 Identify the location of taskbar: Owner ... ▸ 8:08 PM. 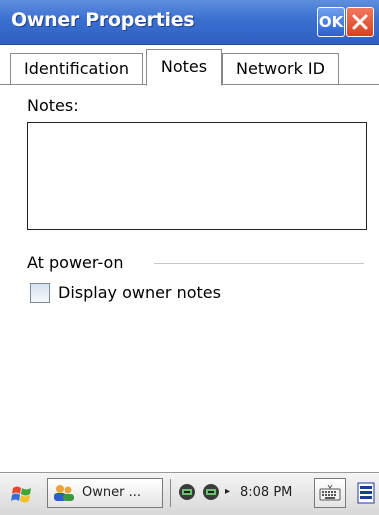
(189, 493).